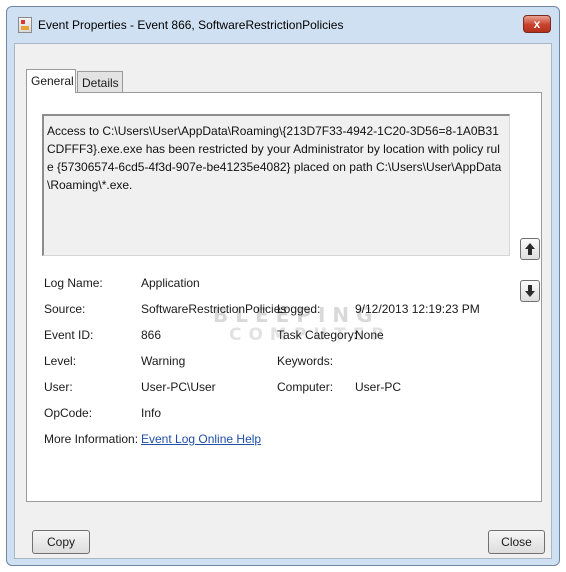  What do you see at coordinates (170, 283) in the screenshot?
I see `log-name-value: Application` at bounding box center [170, 283].